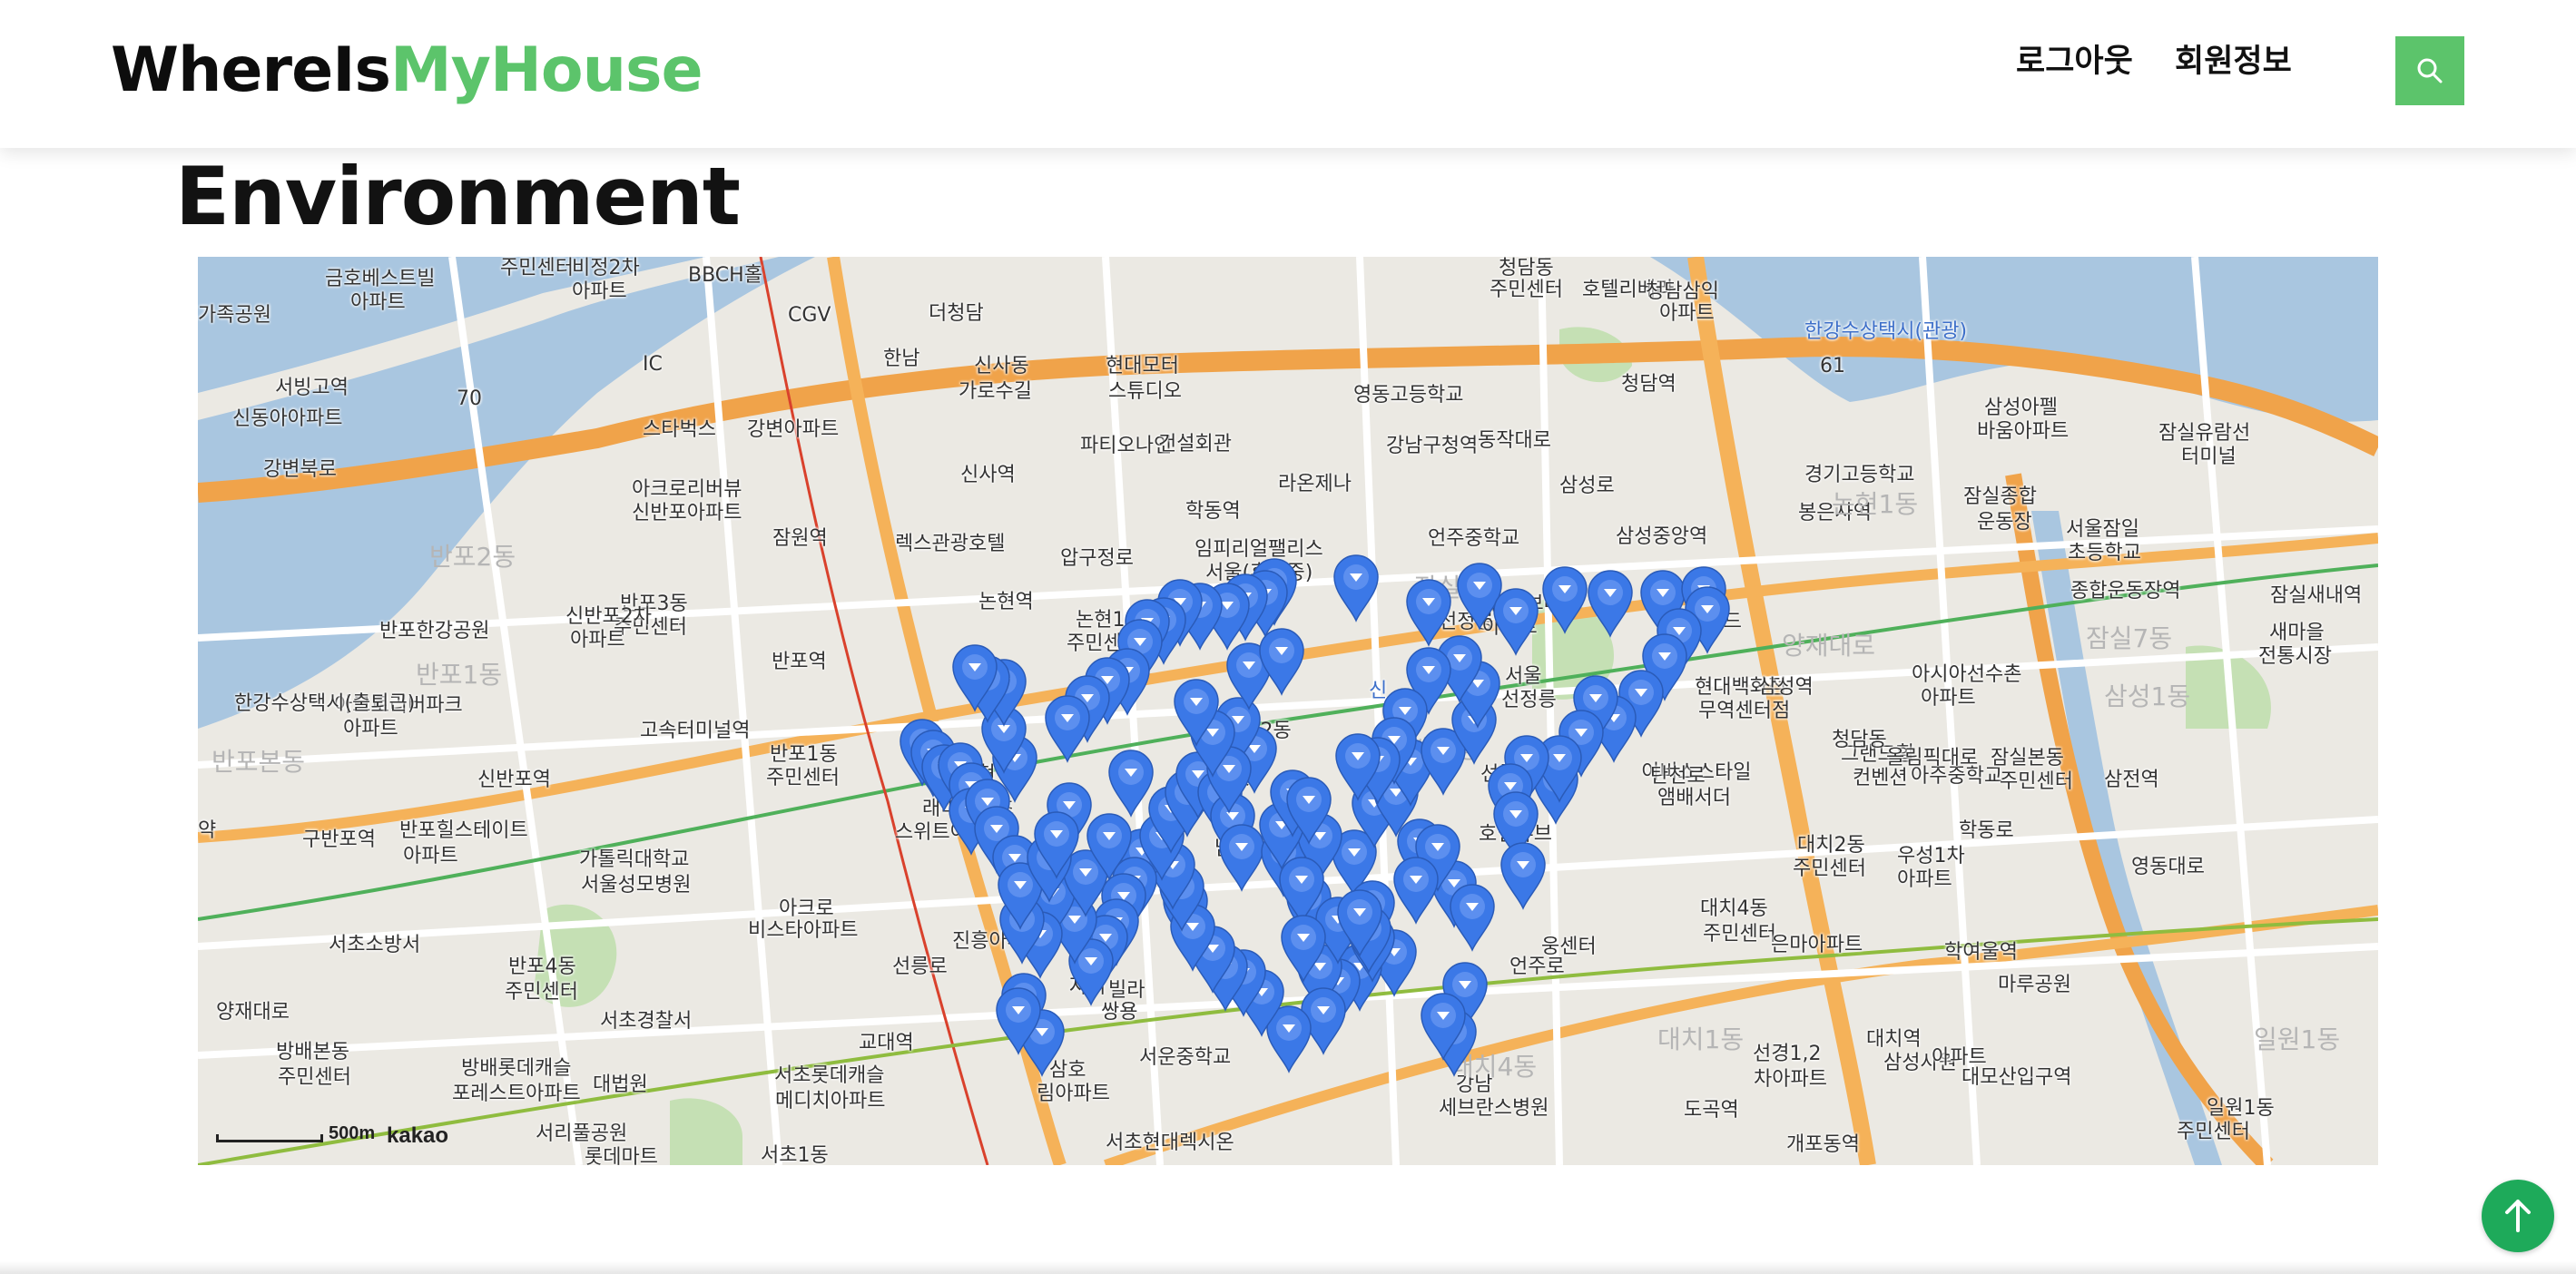  What do you see at coordinates (2125, 591) in the screenshot?
I see `map-label: 종합운동장역` at bounding box center [2125, 591].